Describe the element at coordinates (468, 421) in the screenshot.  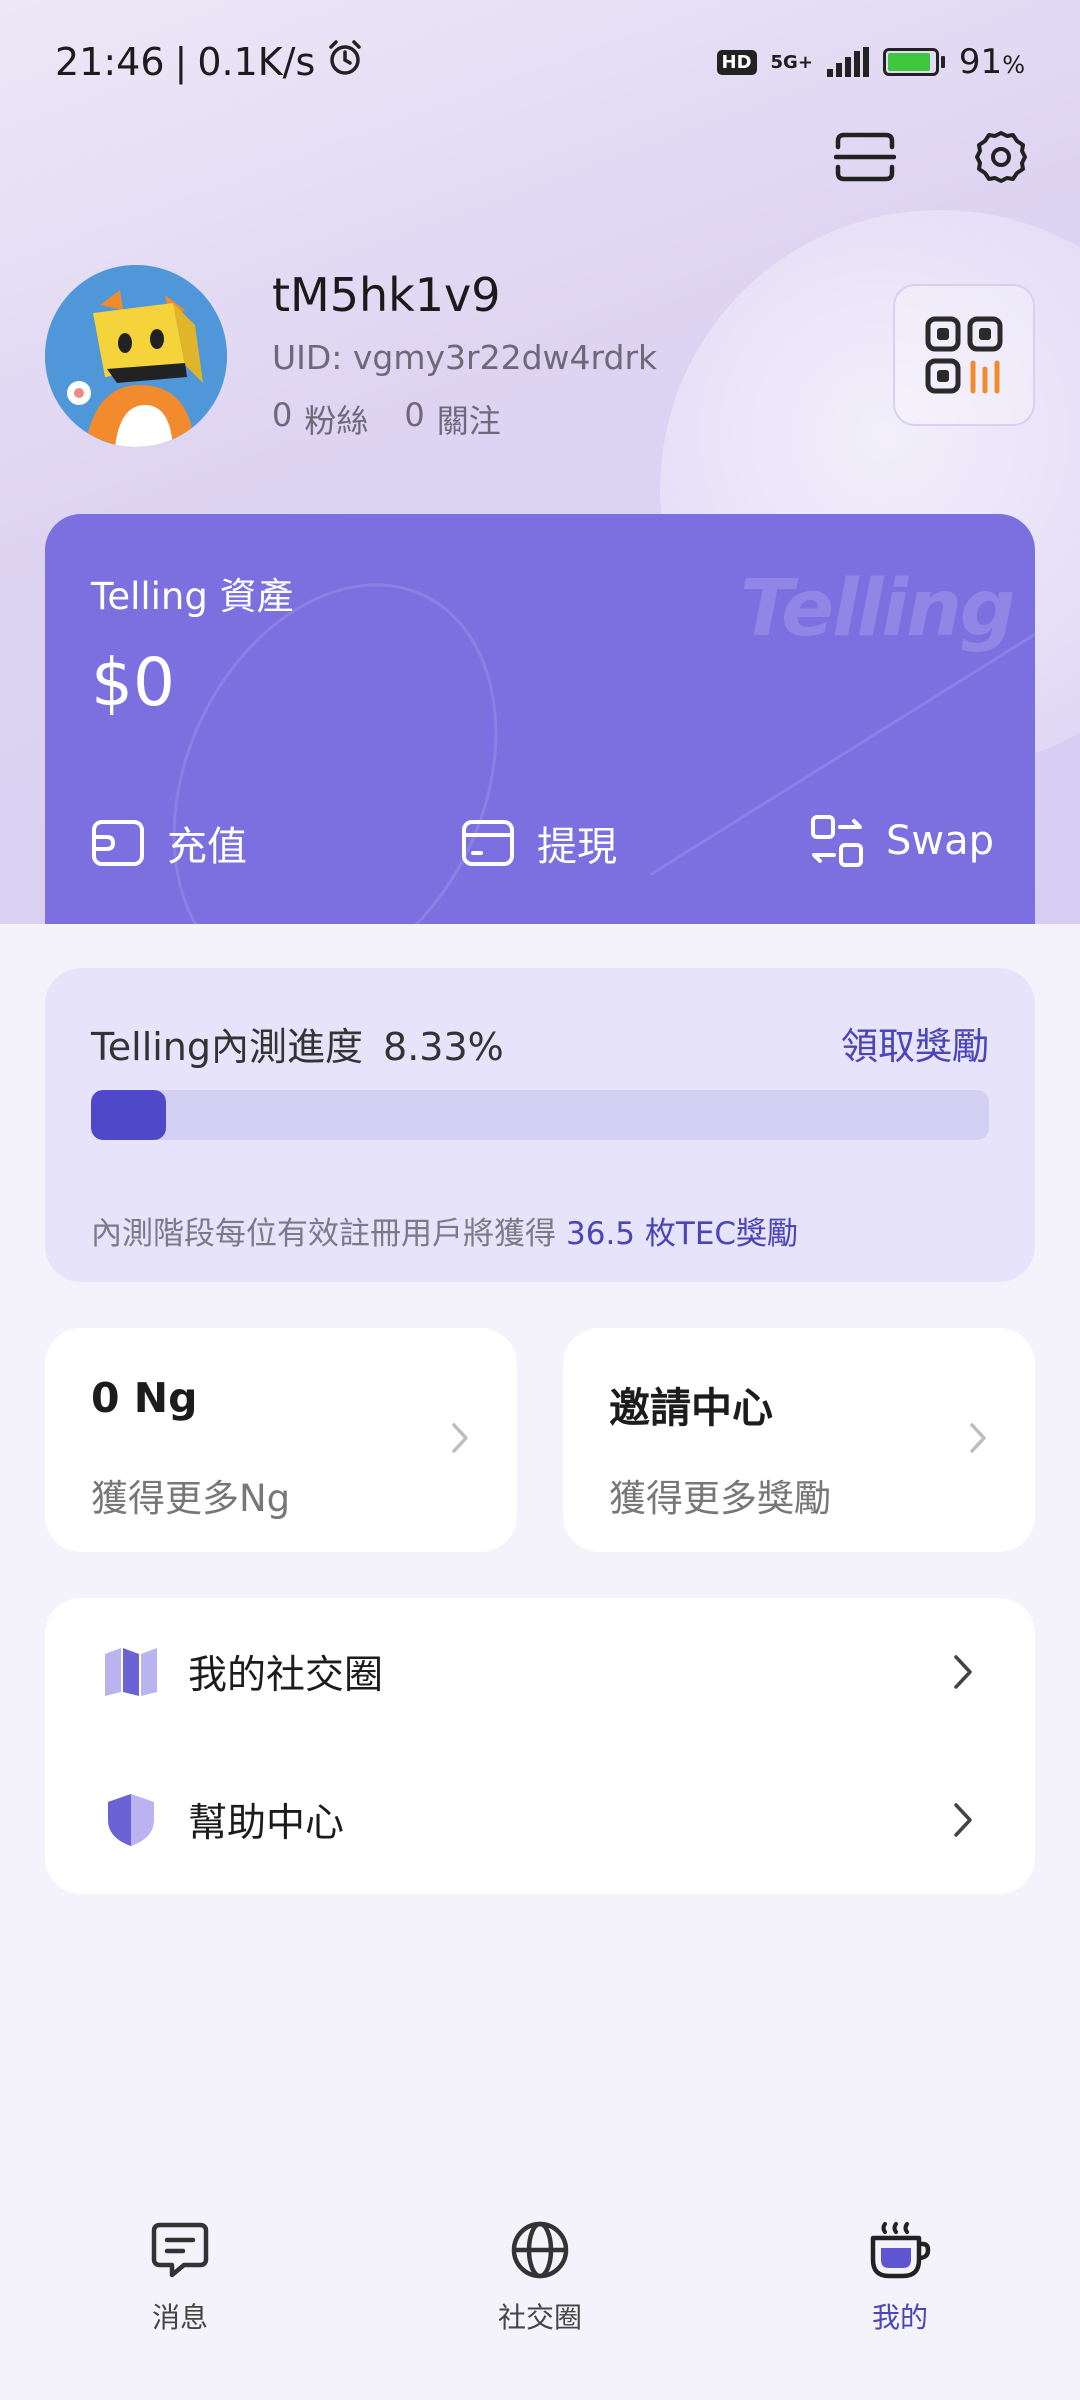
I see `following-label: 關注` at that location.